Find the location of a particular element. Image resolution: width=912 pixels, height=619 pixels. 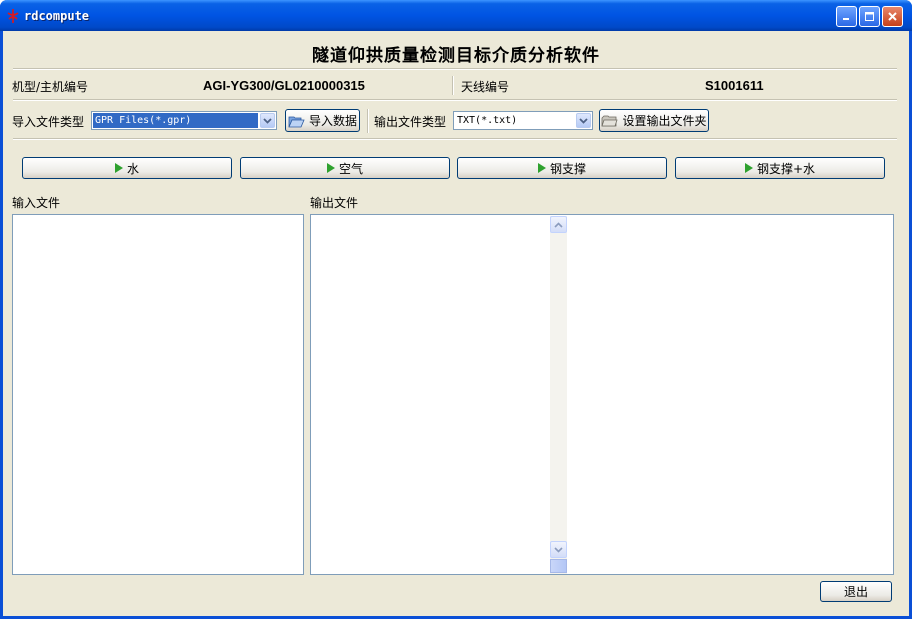

exit-label: 退出 is located at coordinates (855, 592).